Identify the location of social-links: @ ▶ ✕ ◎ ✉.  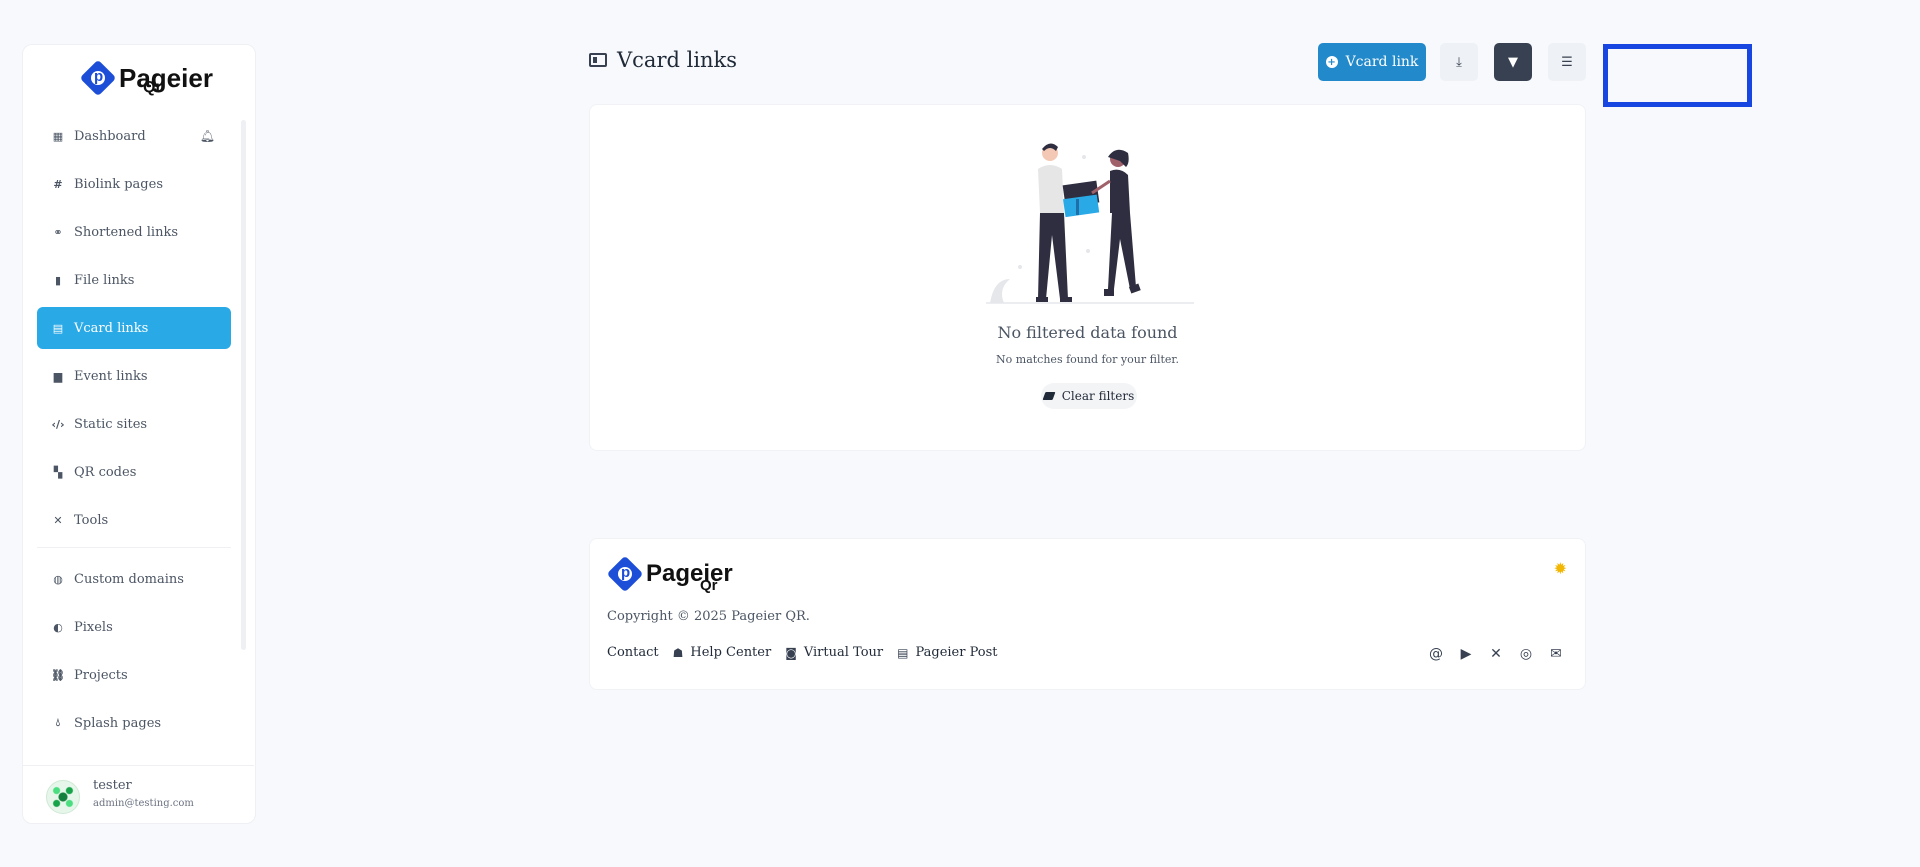
(1492, 654).